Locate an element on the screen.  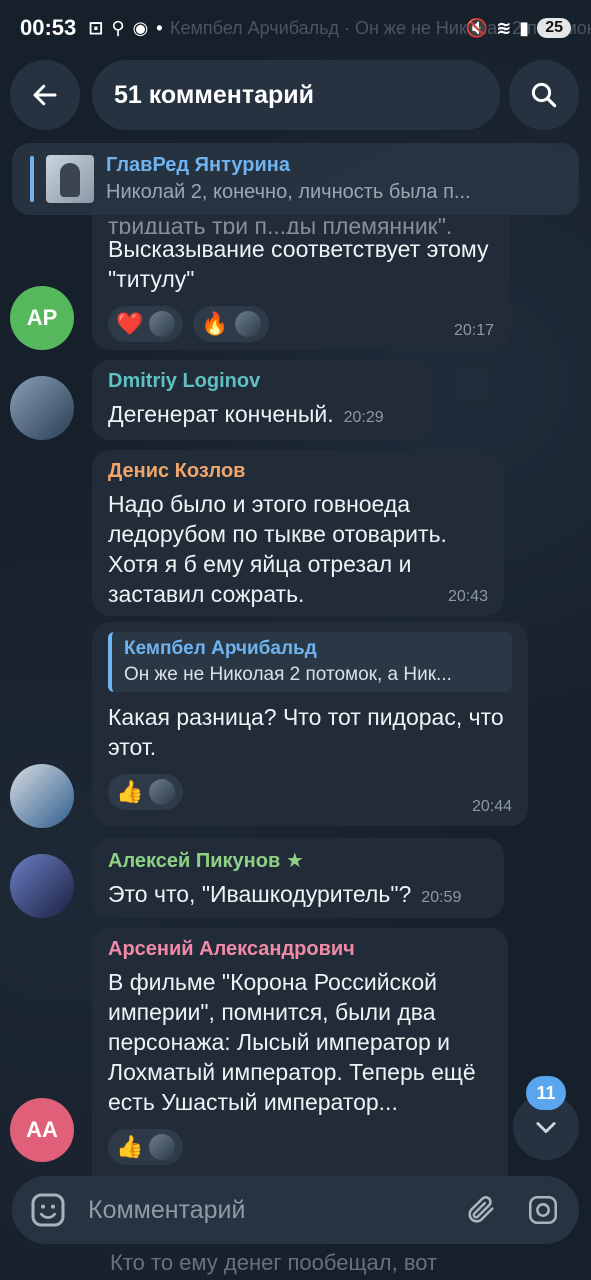
heart-icon: ❤️ is located at coordinates (130, 323).